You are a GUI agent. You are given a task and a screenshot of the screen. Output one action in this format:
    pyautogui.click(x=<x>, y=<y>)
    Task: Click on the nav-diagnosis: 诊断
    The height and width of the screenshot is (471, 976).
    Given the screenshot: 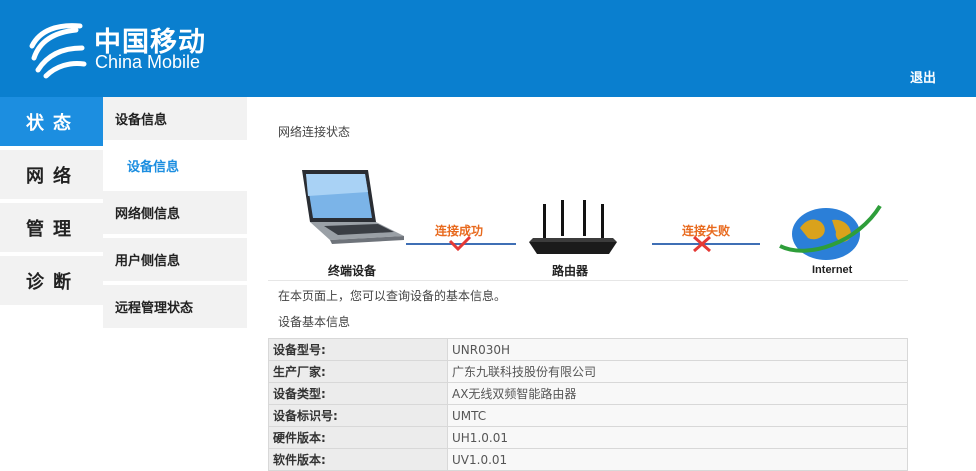 What is the action you would take?
    pyautogui.click(x=51, y=280)
    